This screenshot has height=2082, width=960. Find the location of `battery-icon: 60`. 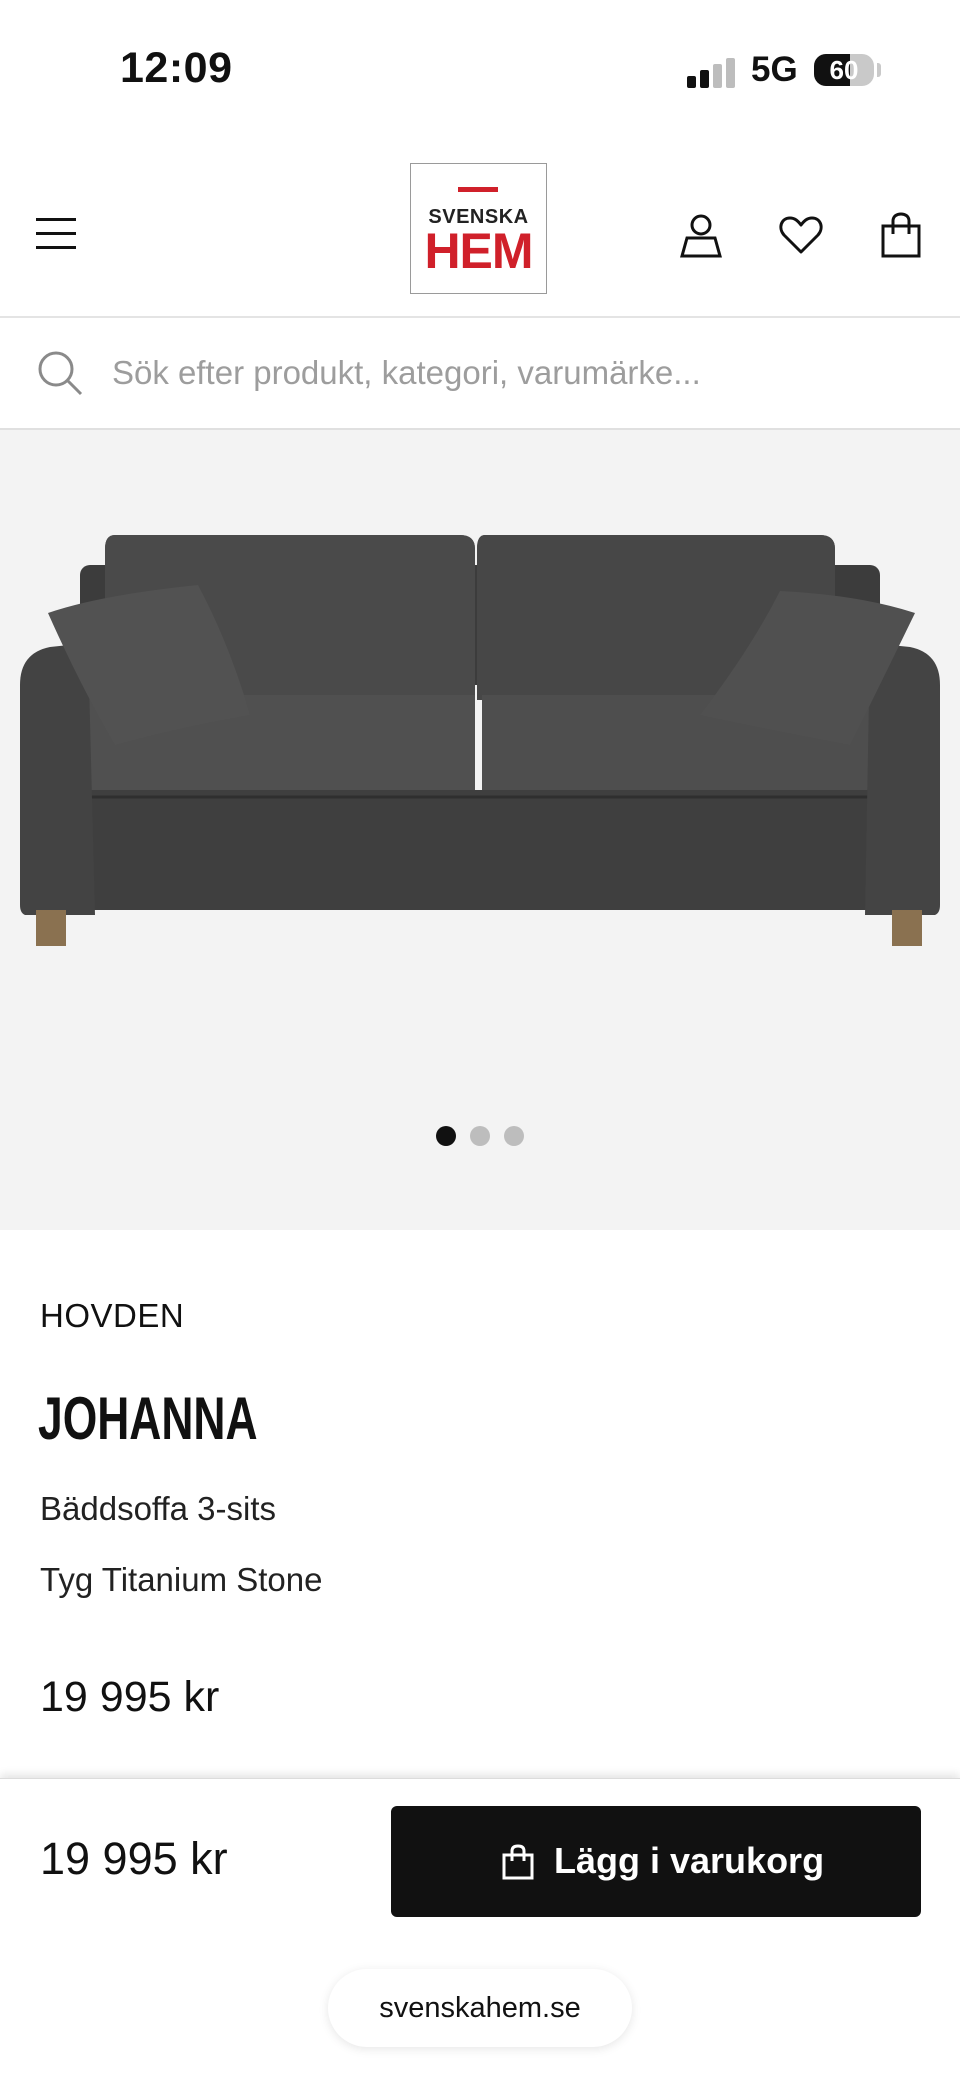

battery-icon: 60 is located at coordinates (844, 70).